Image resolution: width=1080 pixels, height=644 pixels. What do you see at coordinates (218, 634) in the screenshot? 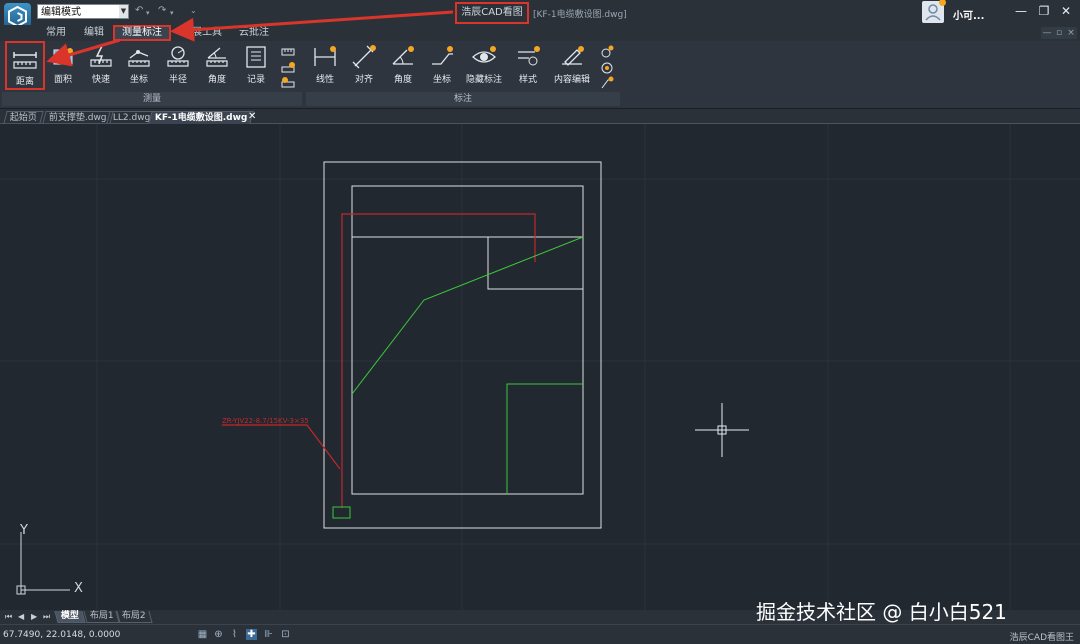
I see `zoom-icon: ⊕` at bounding box center [218, 634].